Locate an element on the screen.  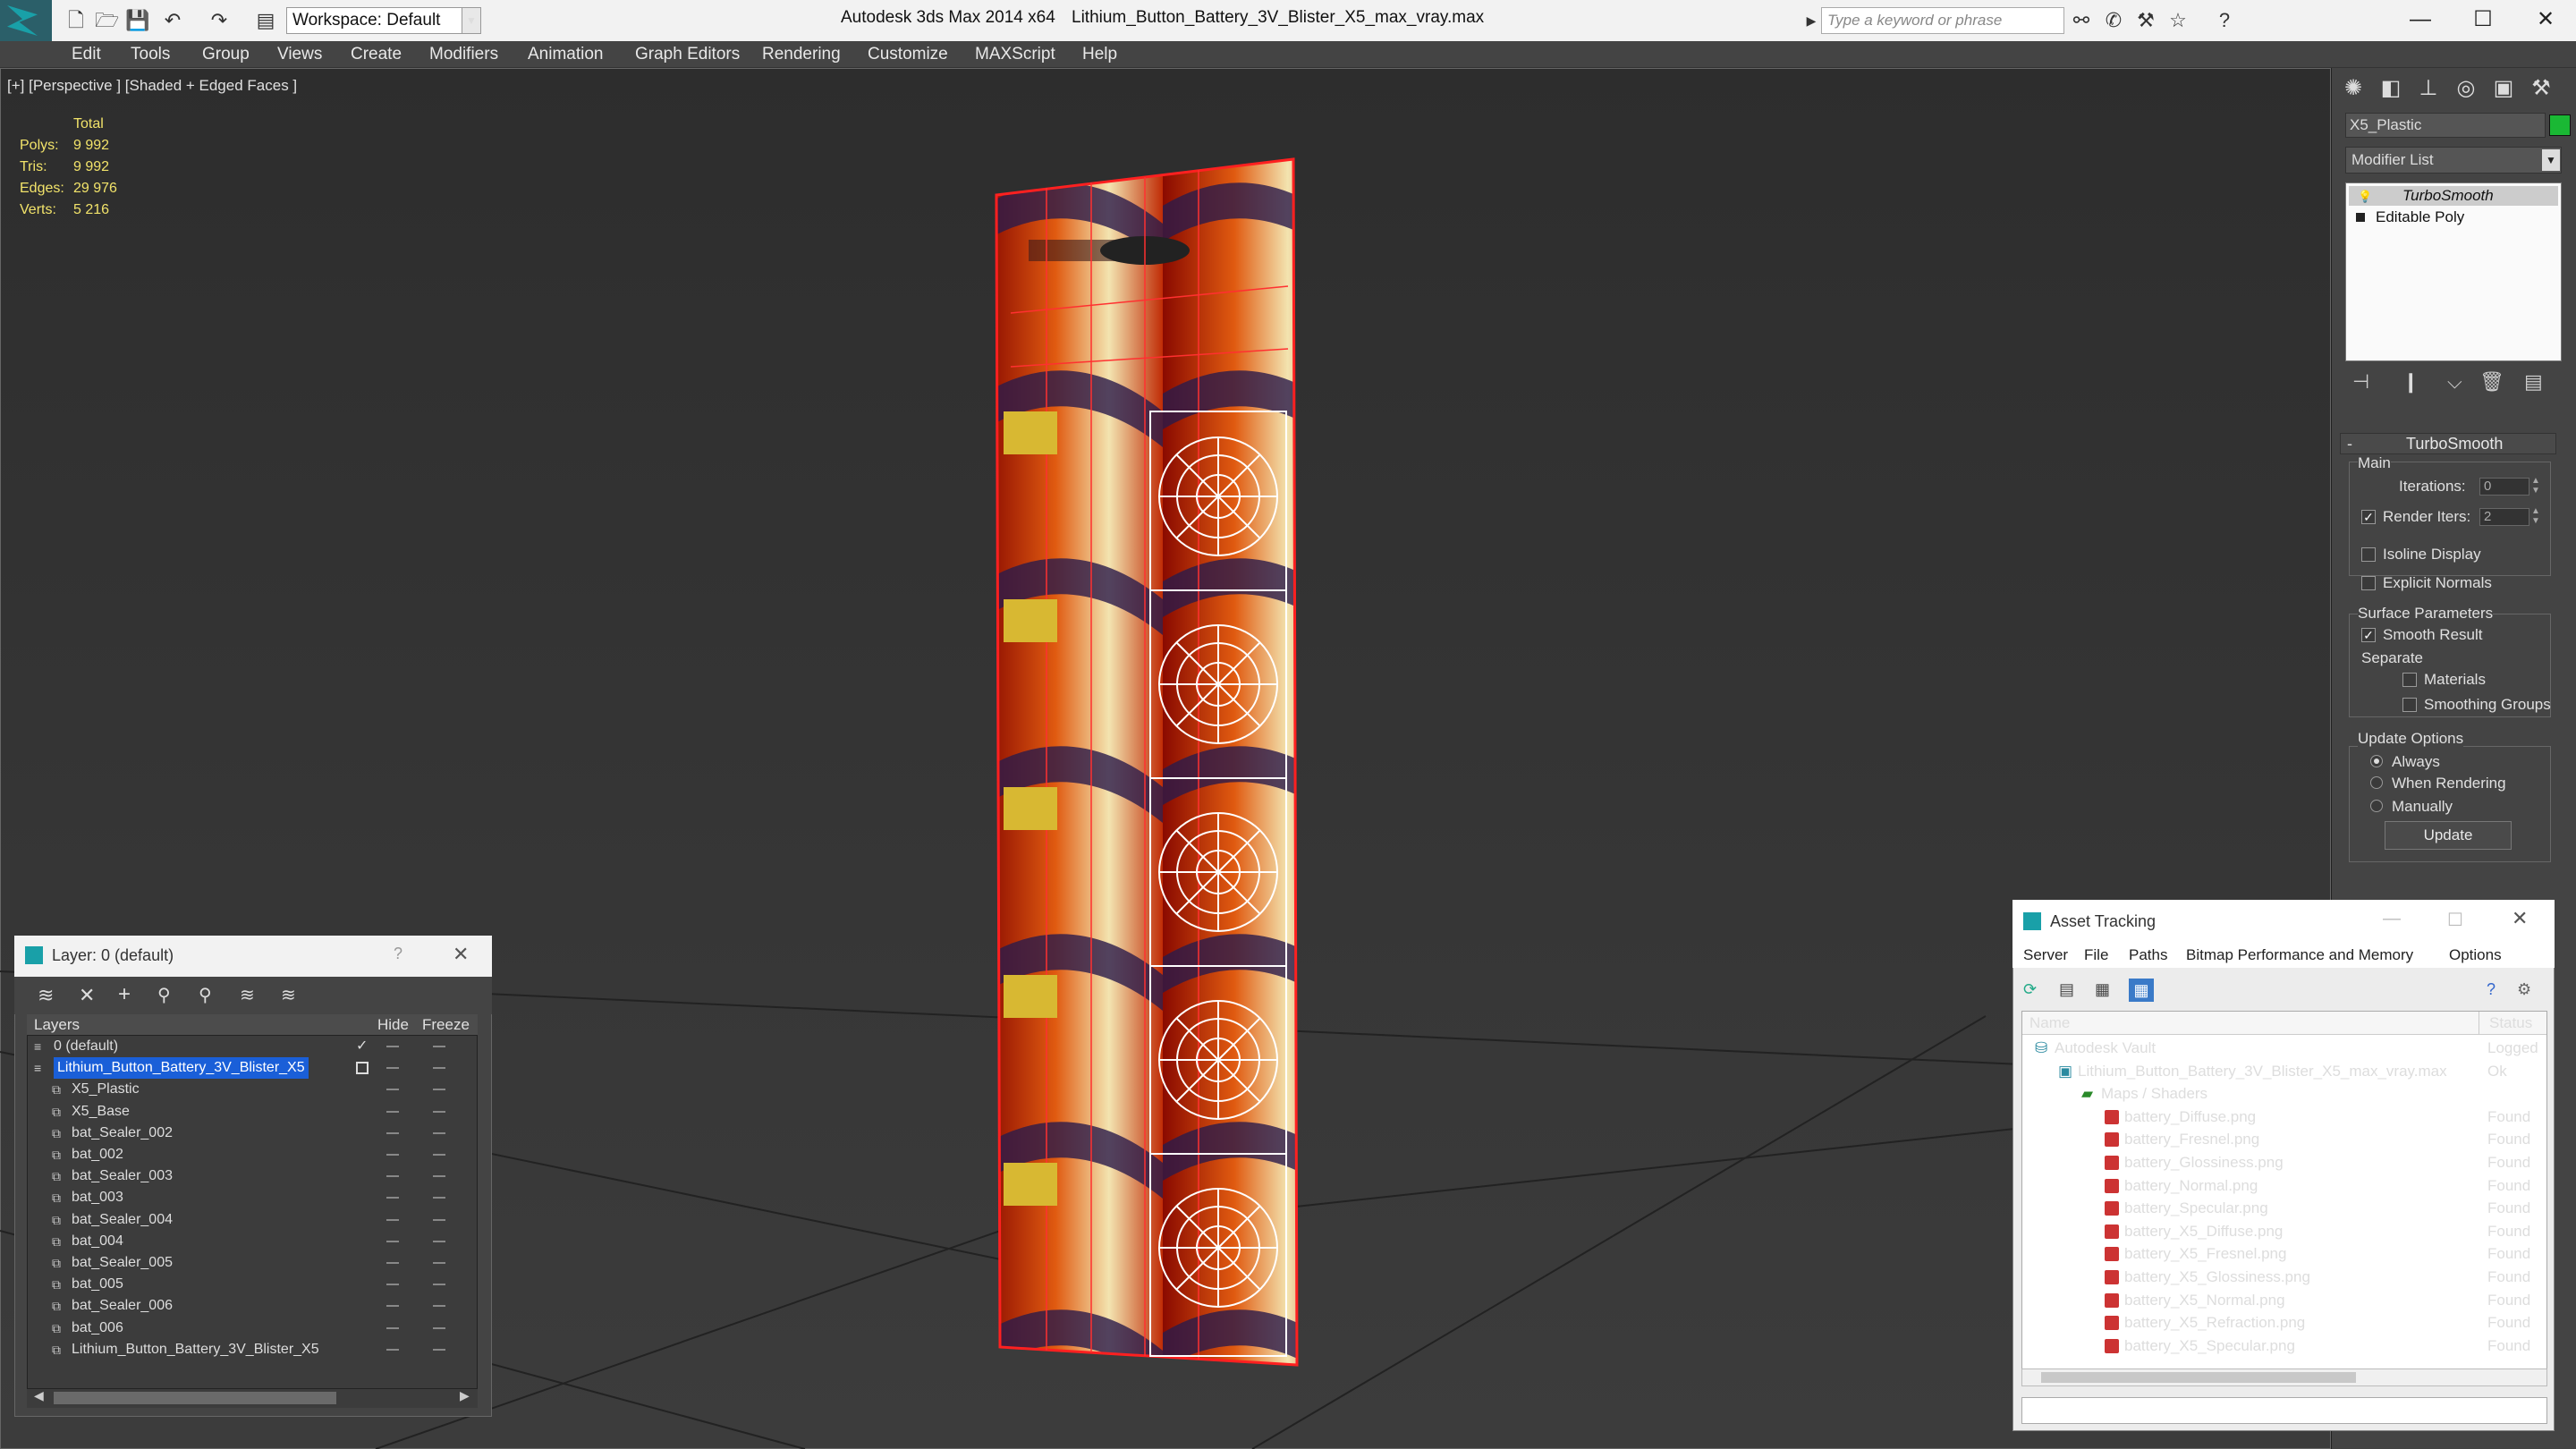
menu-modifiers: Modifiers is located at coordinates (463, 54).